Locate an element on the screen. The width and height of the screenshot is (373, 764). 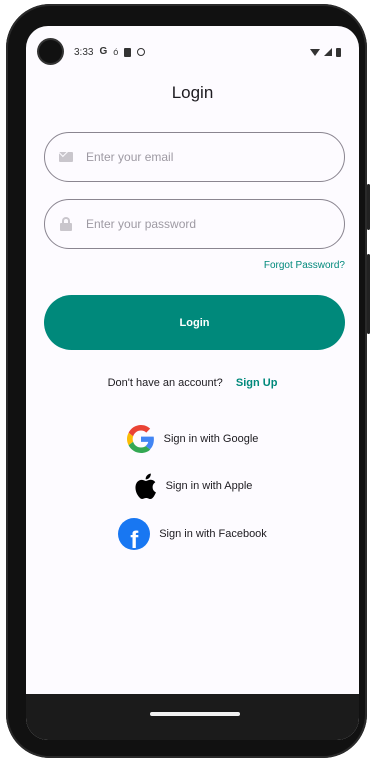
volume-button is located at coordinates (368, 294).